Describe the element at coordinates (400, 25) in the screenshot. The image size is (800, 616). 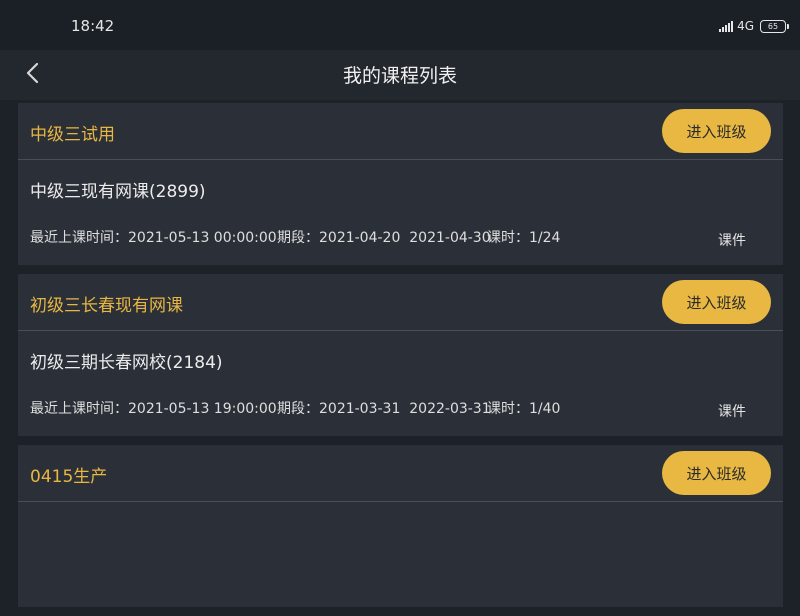
I see `status-bar: 18:42 4G 65` at that location.